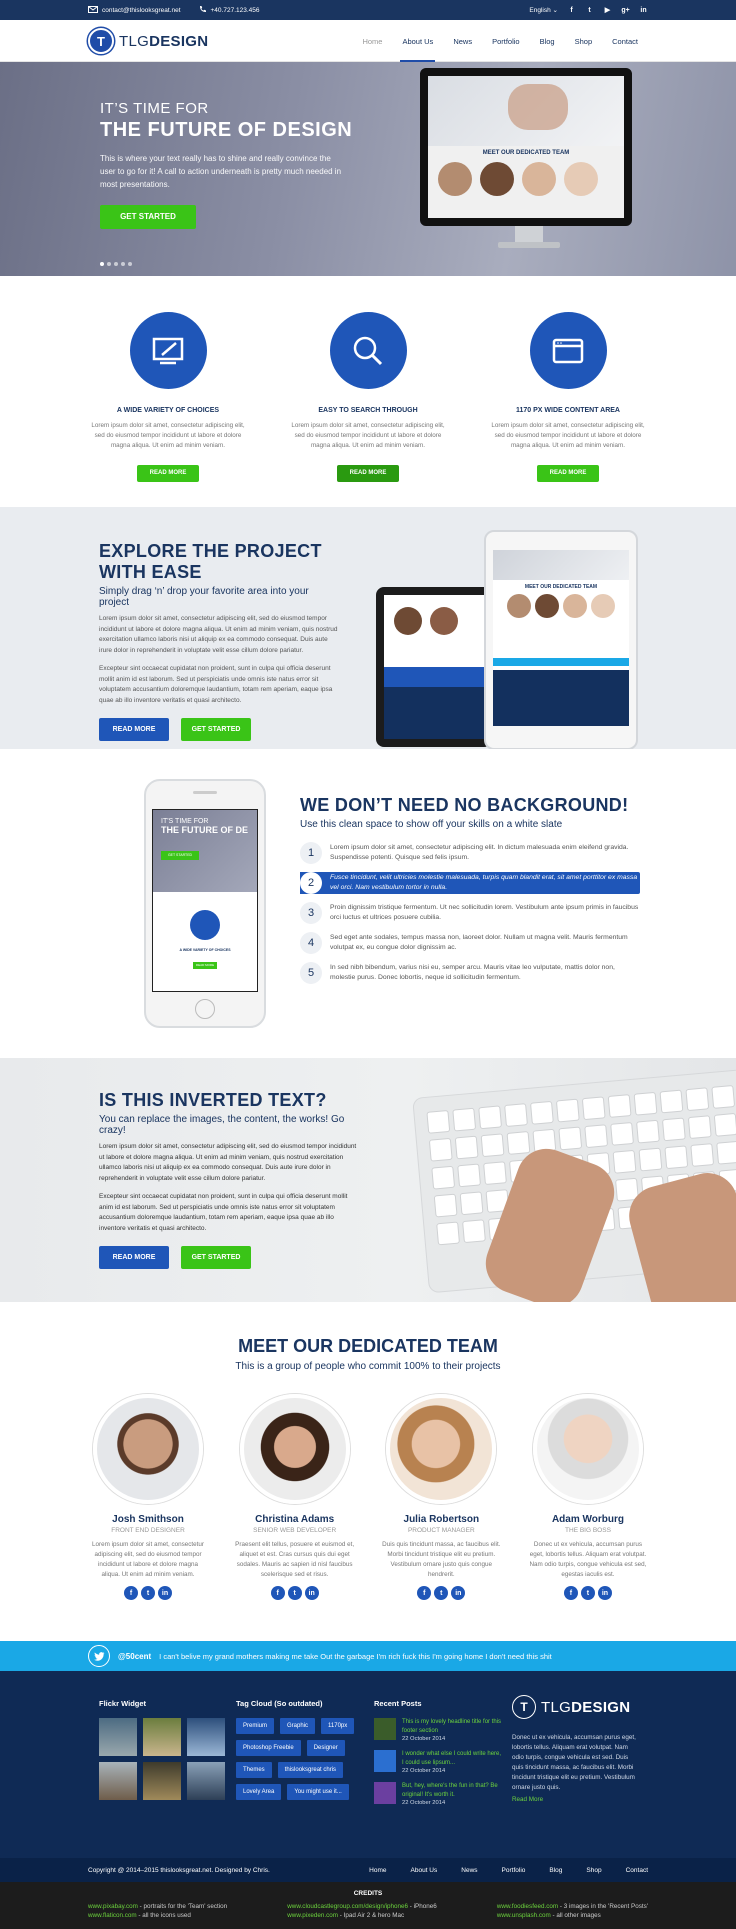 The height and width of the screenshot is (1929, 736). I want to click on nav-about-us: About Us, so click(417, 41).